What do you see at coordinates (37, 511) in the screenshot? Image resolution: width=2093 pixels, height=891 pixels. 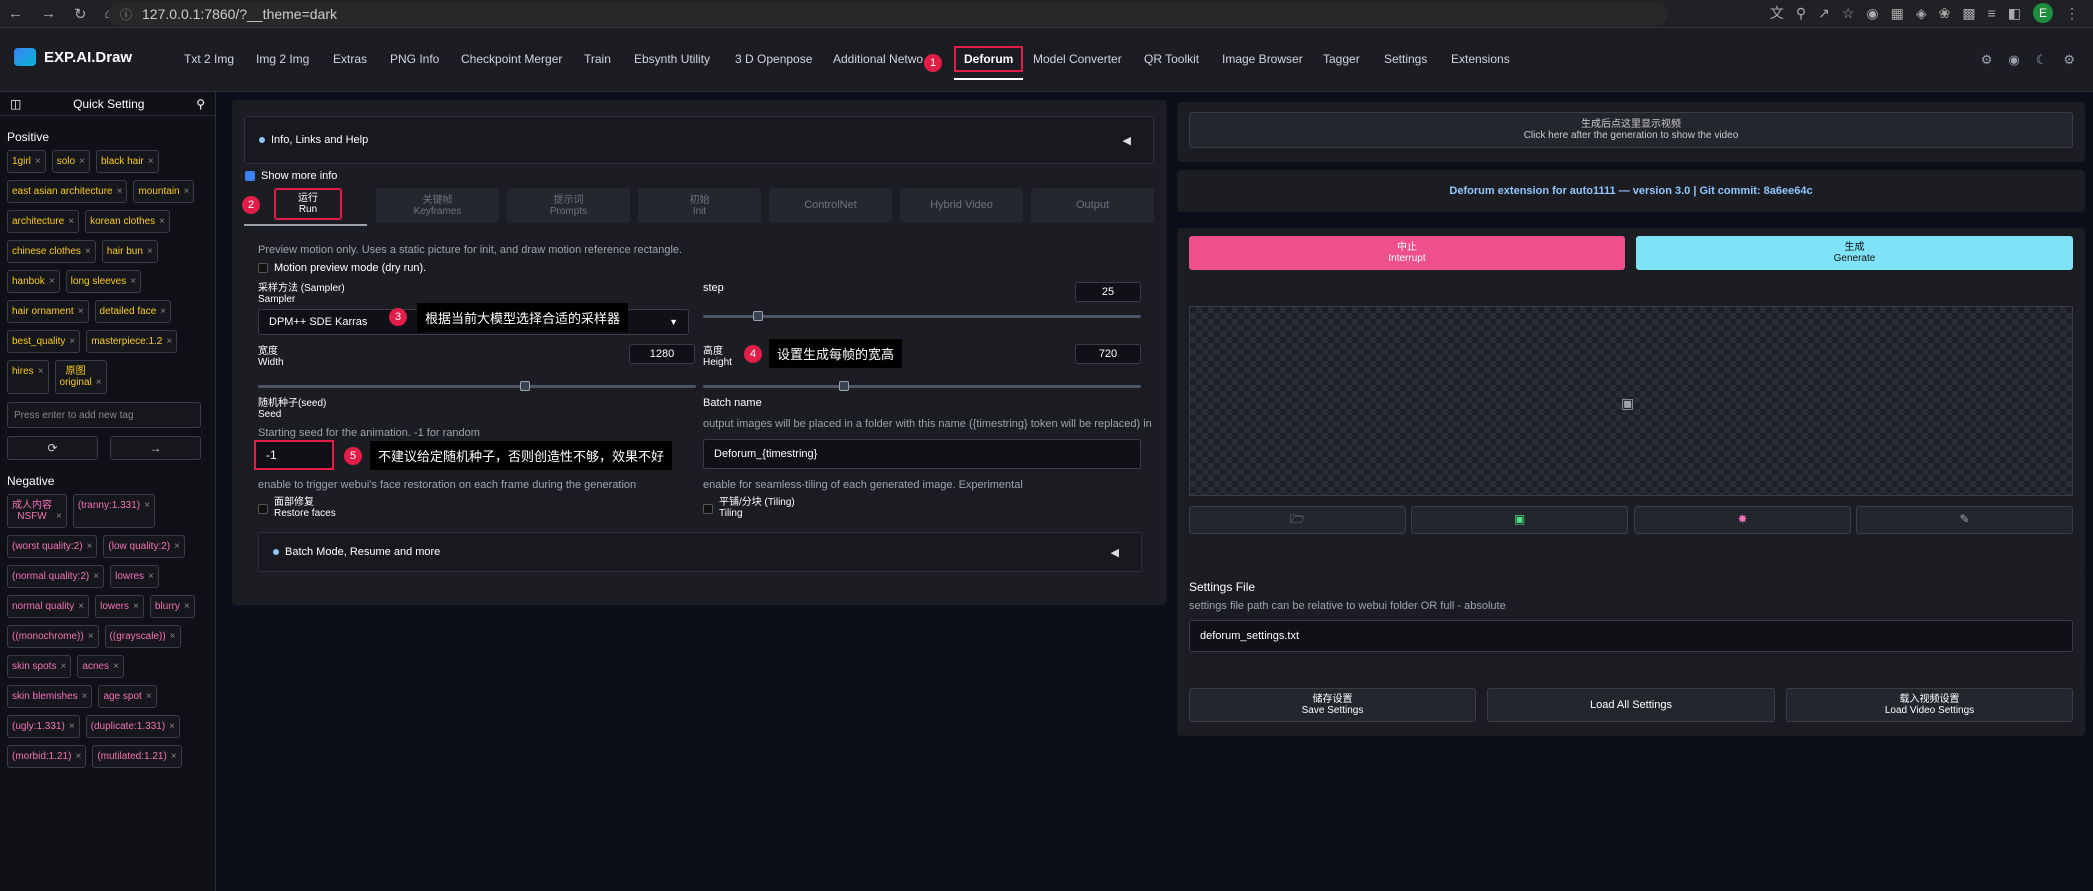 I see `negative-tag: 成人内容 NSFW ×` at bounding box center [37, 511].